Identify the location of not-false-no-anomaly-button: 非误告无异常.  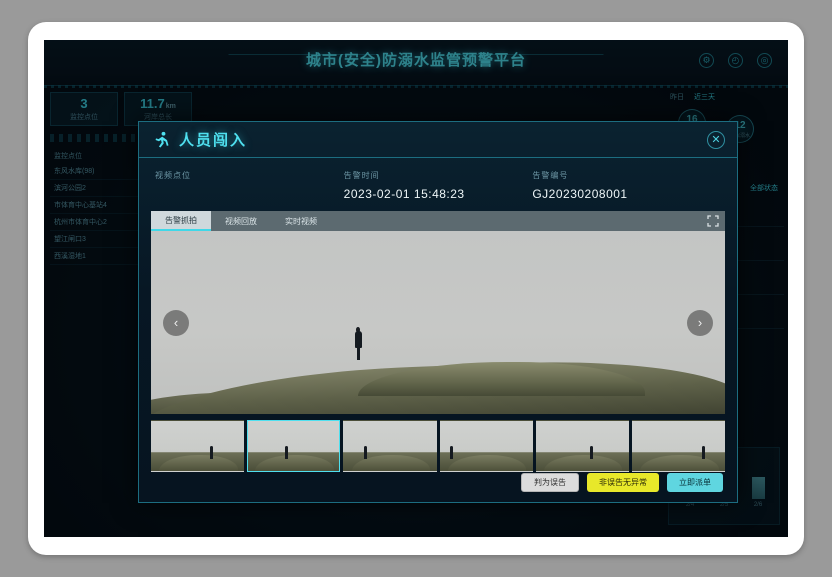
(623, 482).